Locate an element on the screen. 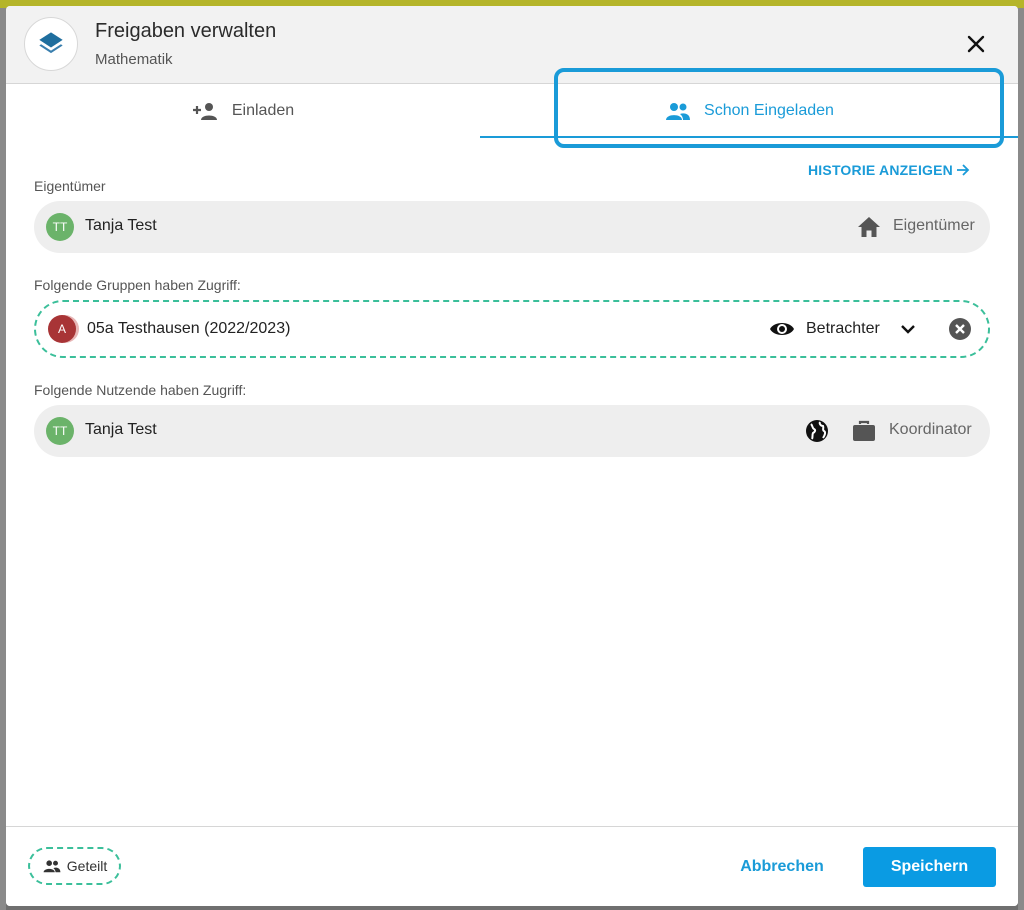  home-icon is located at coordinates (869, 227).